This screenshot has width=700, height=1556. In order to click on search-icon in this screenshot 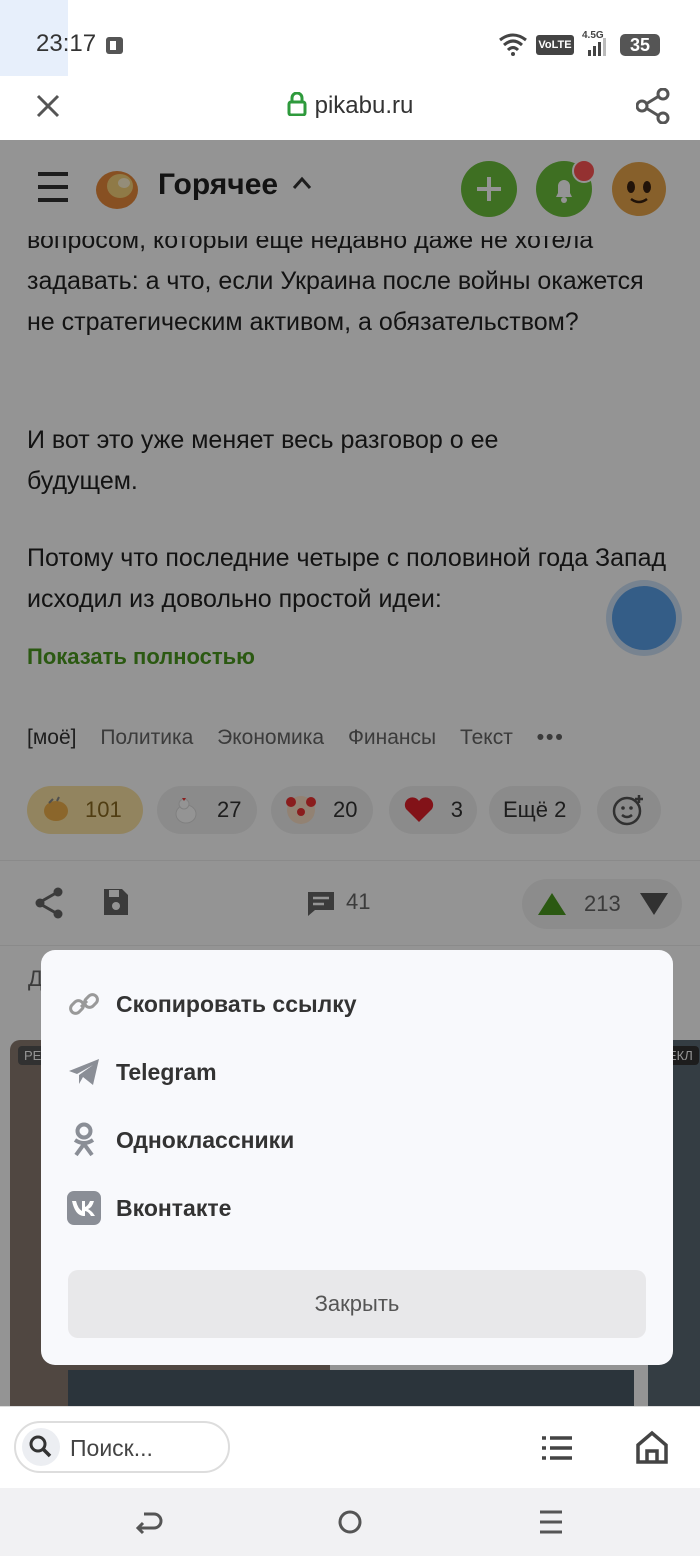, I will do `click(40, 1446)`.